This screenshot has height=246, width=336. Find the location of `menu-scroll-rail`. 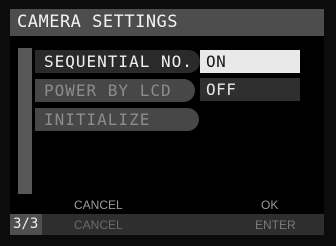

menu-scroll-rail is located at coordinates (25, 121).